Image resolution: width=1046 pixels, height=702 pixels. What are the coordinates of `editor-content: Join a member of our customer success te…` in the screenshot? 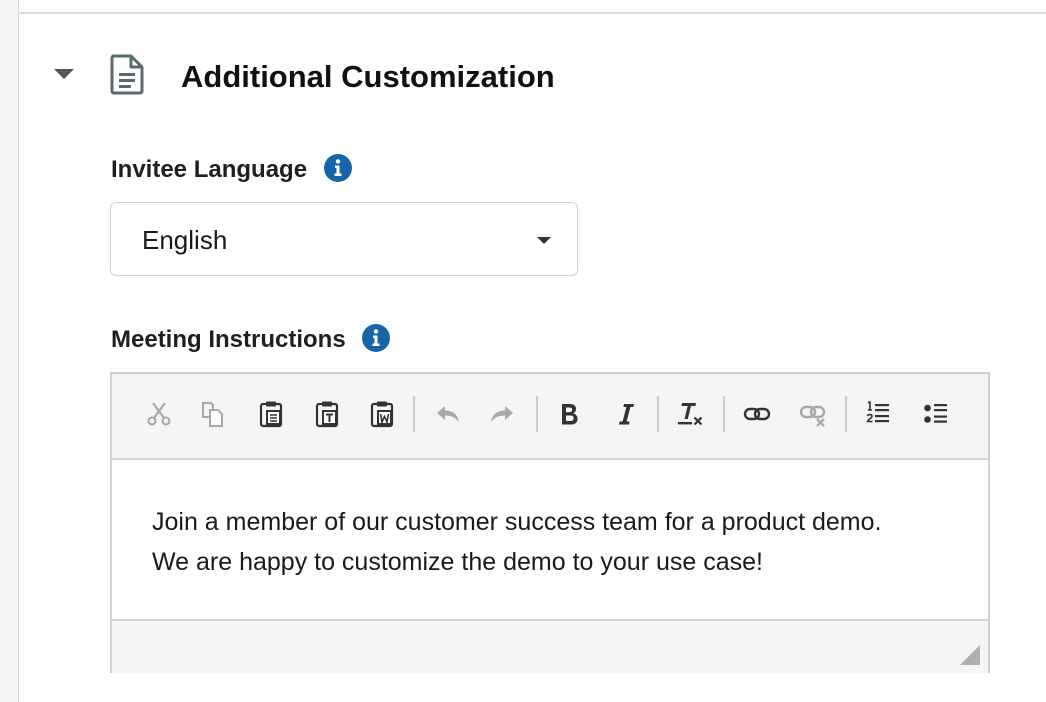 It's located at (552, 542).